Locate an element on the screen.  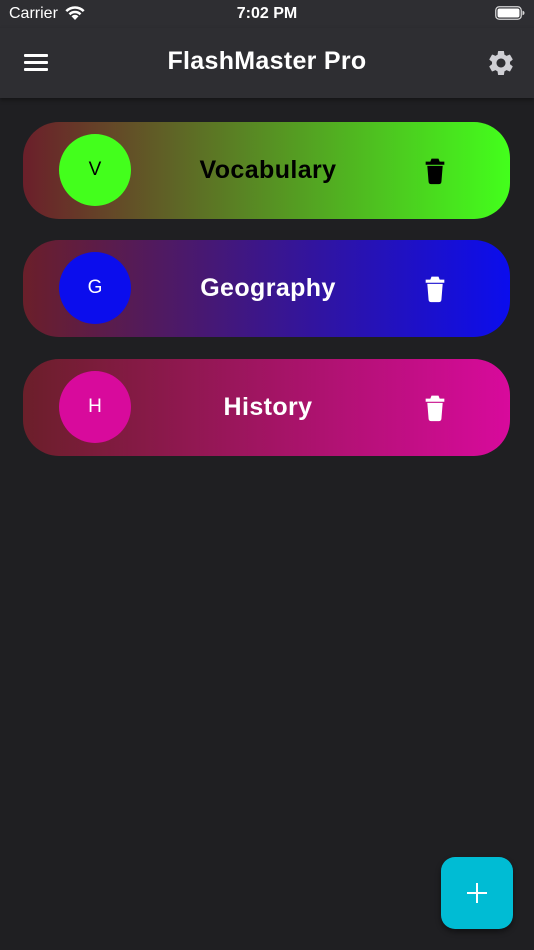
settings-button is located at coordinates (501, 63).